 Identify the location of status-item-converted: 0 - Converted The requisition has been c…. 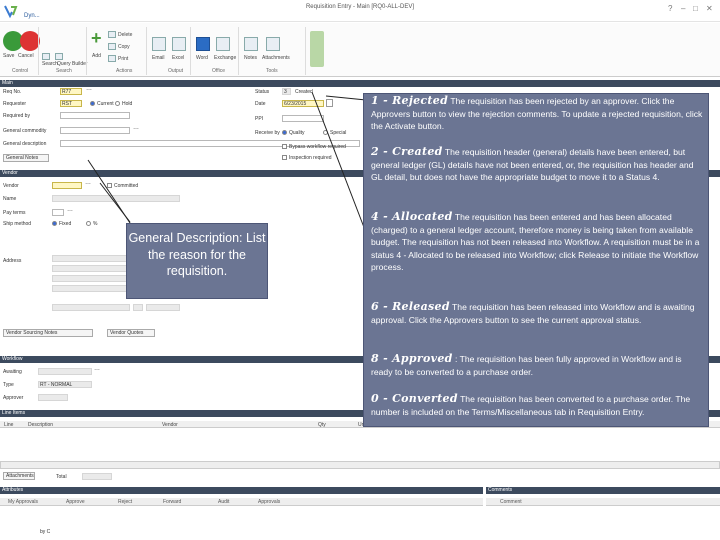
(537, 405).